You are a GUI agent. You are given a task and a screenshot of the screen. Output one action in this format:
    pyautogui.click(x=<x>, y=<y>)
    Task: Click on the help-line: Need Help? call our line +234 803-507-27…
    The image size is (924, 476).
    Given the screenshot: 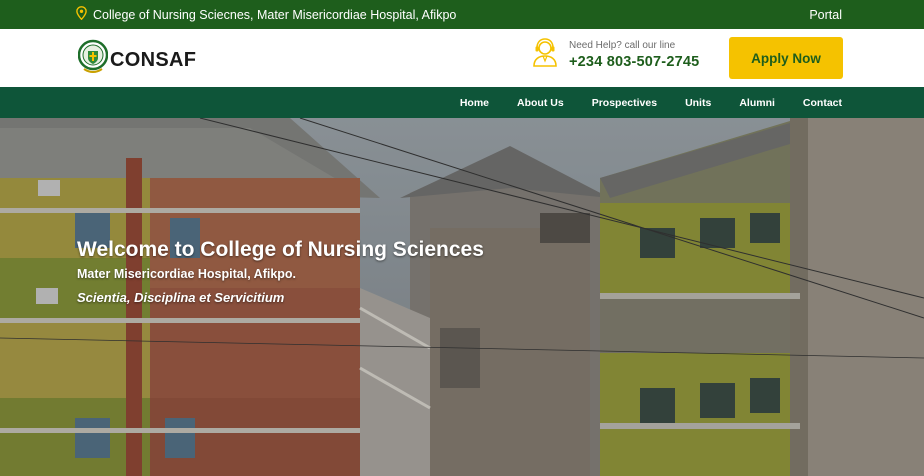 What is the action you would take?
    pyautogui.click(x=615, y=54)
    